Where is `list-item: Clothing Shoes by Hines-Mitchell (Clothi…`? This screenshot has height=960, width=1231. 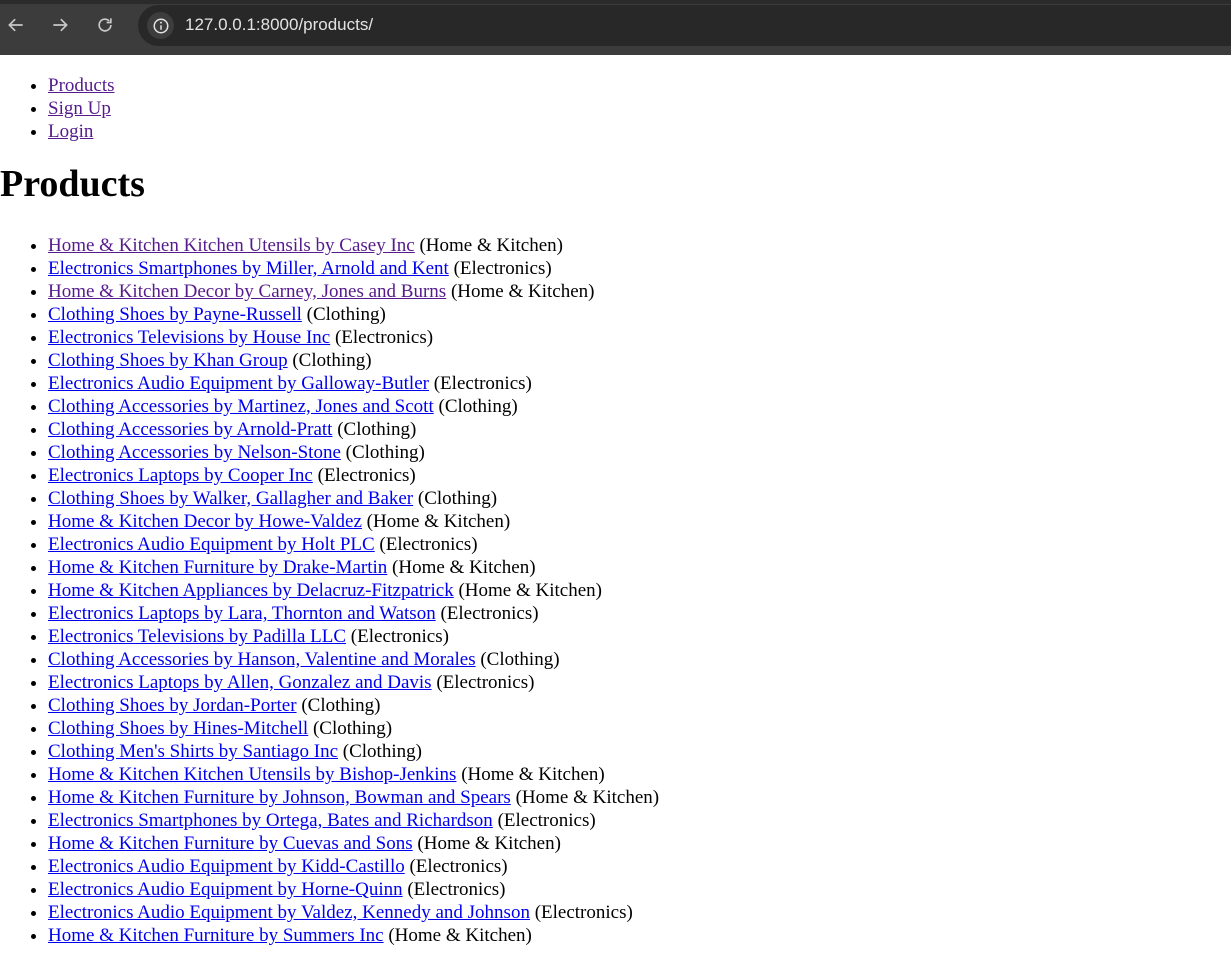 list-item: Clothing Shoes by Hines-Mitchell (Clothi… is located at coordinates (639, 728).